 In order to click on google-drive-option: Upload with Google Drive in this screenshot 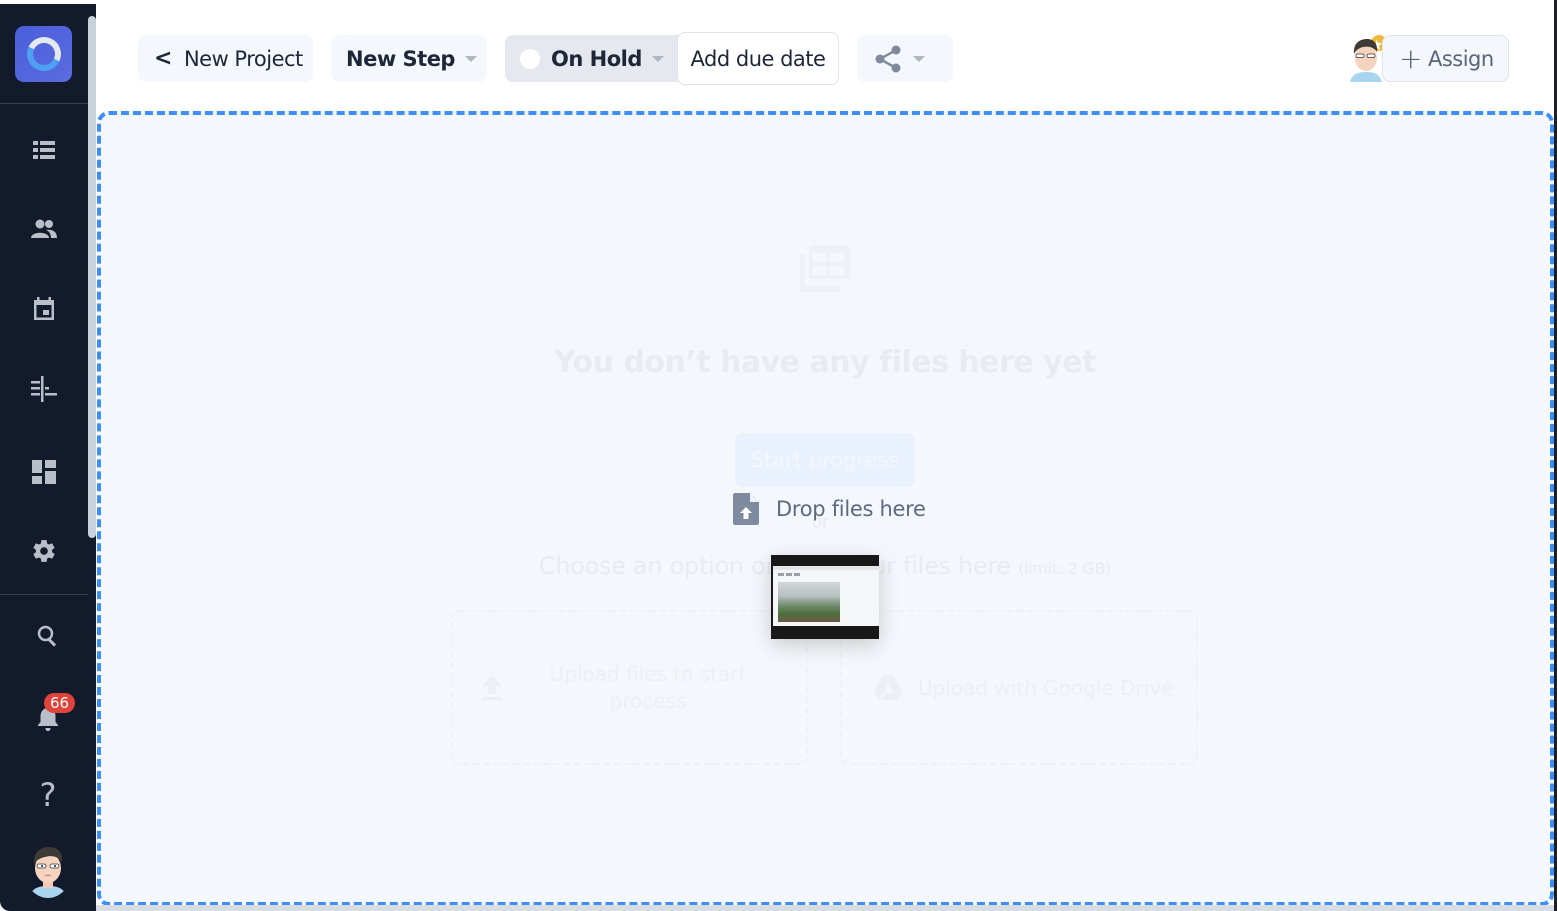, I will do `click(1019, 687)`.